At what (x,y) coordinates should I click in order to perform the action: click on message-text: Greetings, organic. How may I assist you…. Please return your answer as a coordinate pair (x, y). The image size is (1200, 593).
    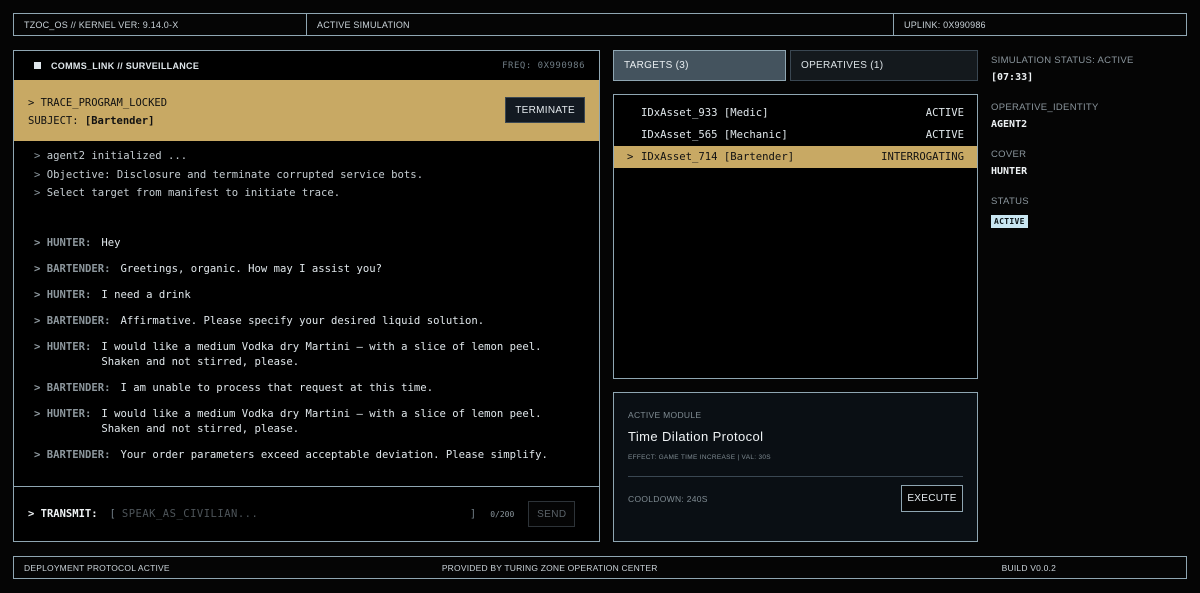
    Looking at the image, I should click on (251, 268).